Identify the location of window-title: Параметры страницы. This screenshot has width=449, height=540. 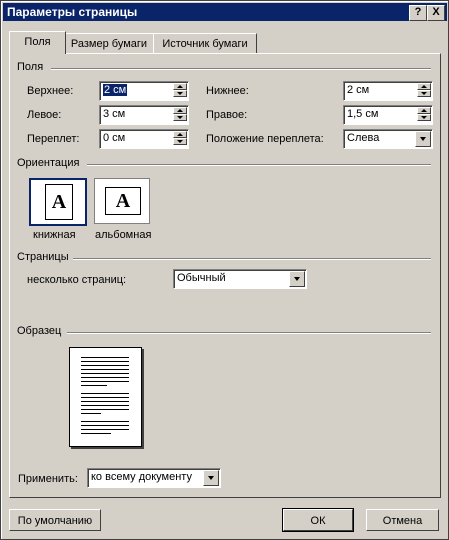
(72, 12).